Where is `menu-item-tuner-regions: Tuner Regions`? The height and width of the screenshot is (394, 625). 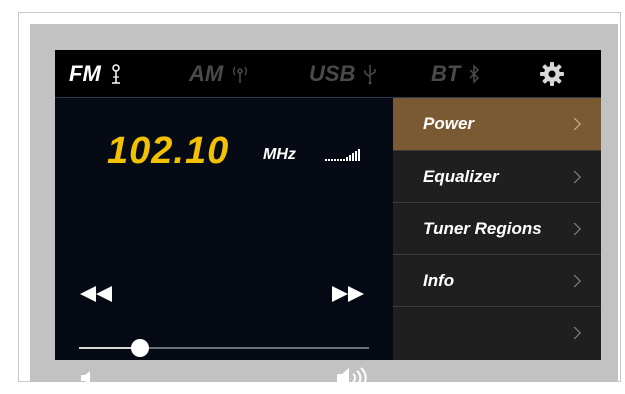 menu-item-tuner-regions: Tuner Regions is located at coordinates (497, 228).